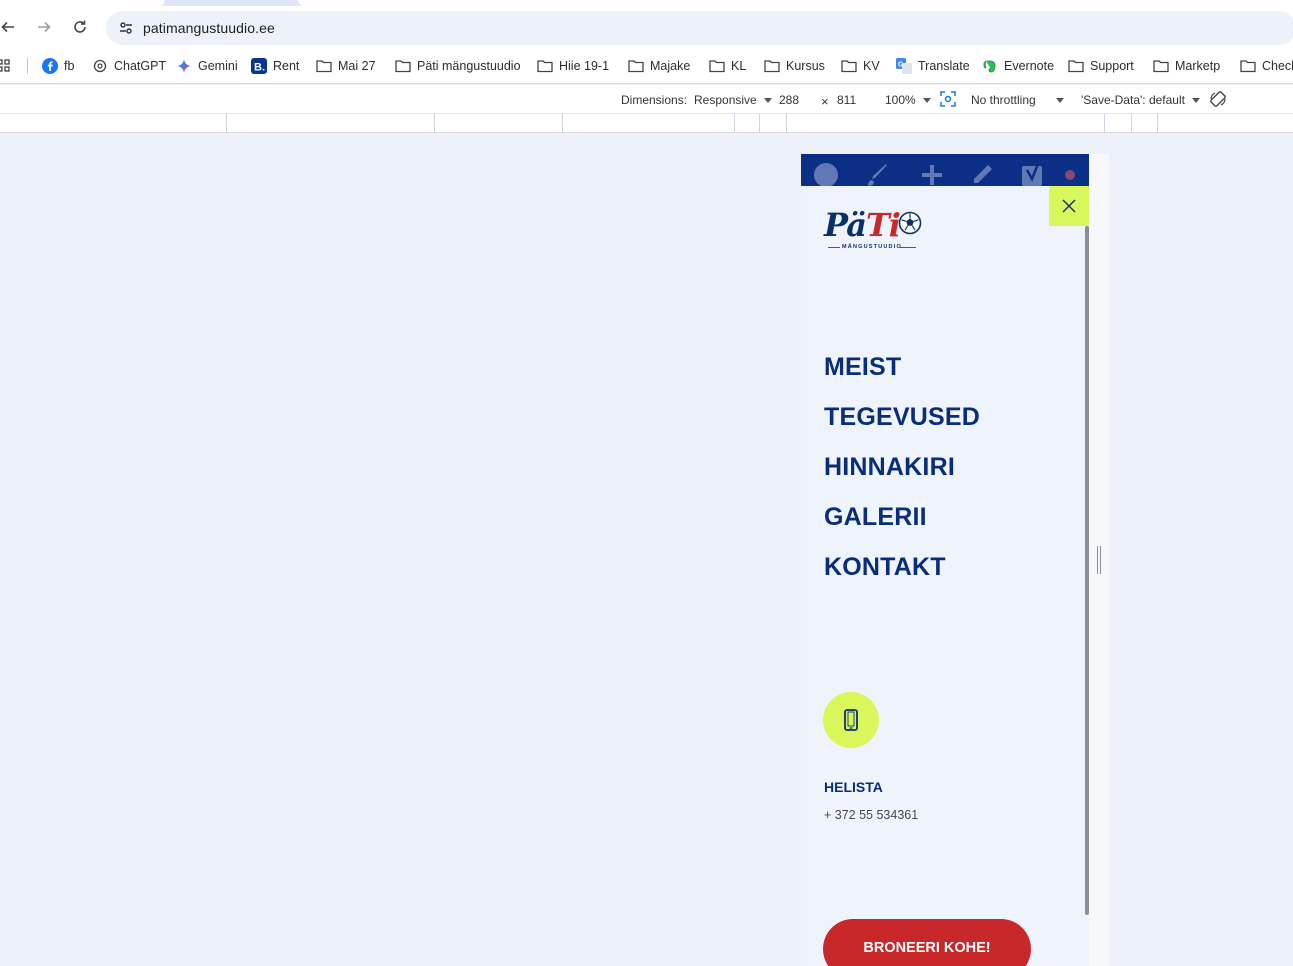 Image resolution: width=1293 pixels, height=966 pixels. Describe the element at coordinates (1112, 66) in the screenshot. I see `bookmark-label: Support` at that location.